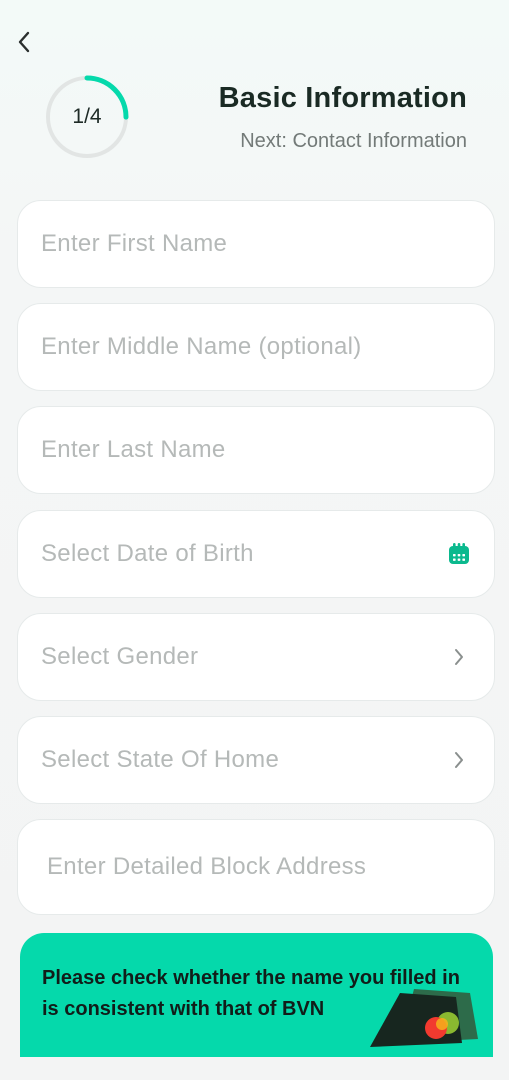  Describe the element at coordinates (424, 1018) in the screenshot. I see `cards-icon` at that location.